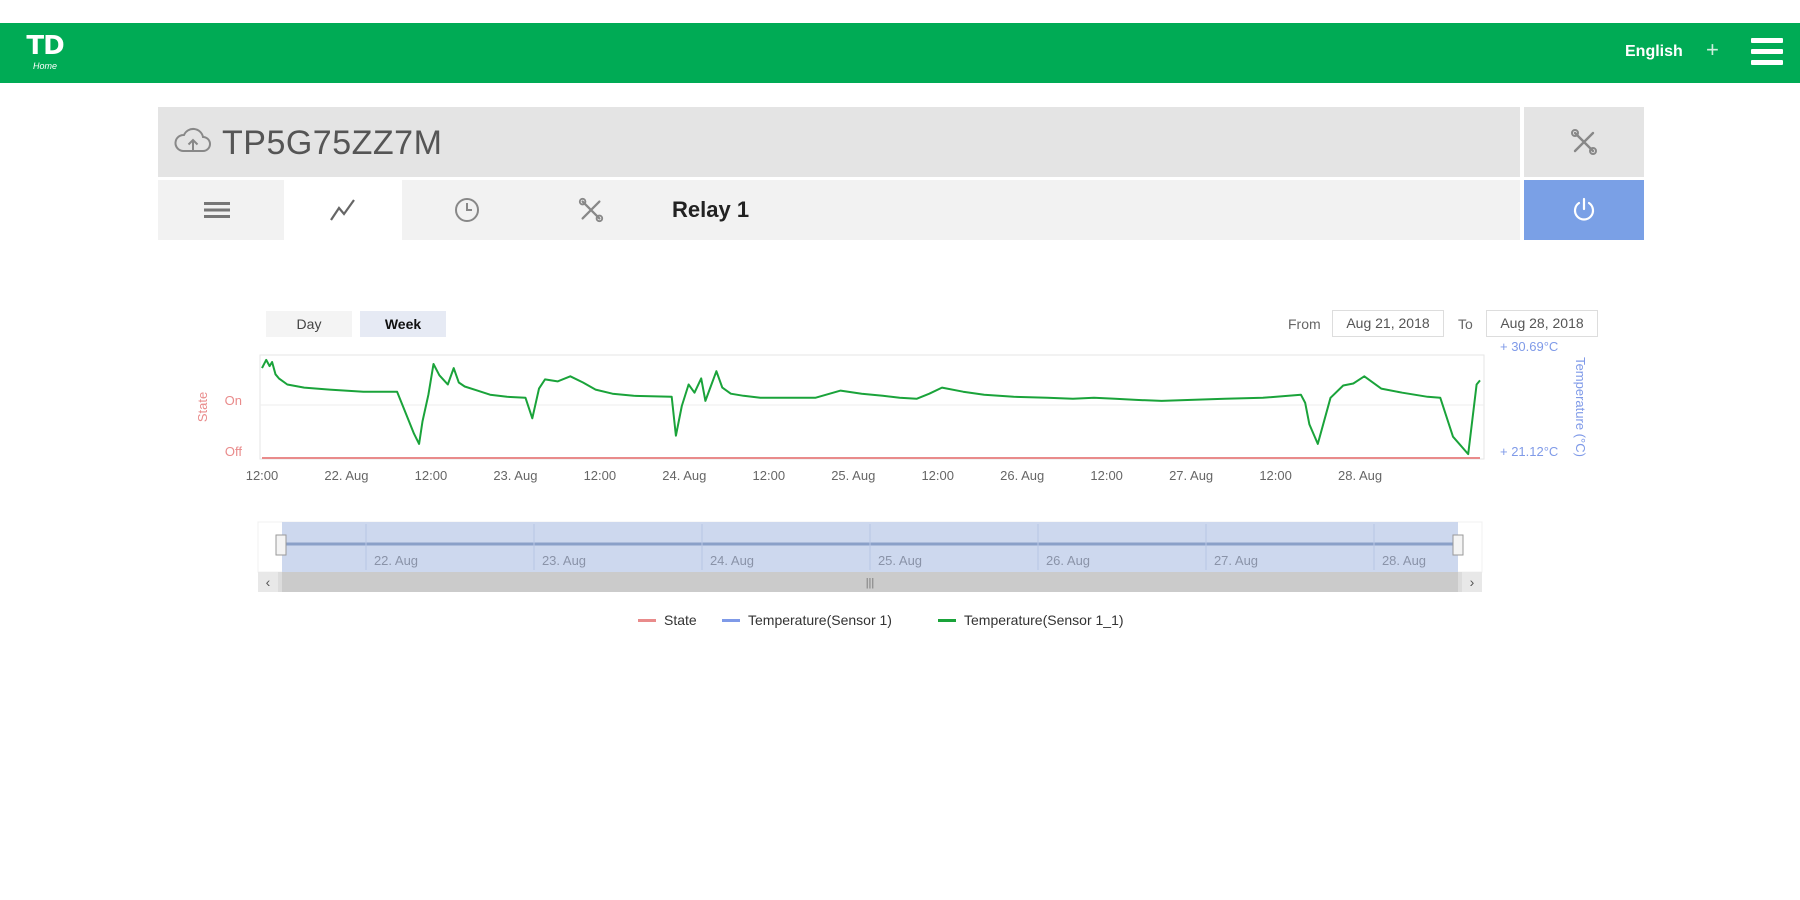 This screenshot has width=1800, height=900. I want to click on legend-item-sensor1-1: Temperature(Sensor 1_1), so click(1031, 620).